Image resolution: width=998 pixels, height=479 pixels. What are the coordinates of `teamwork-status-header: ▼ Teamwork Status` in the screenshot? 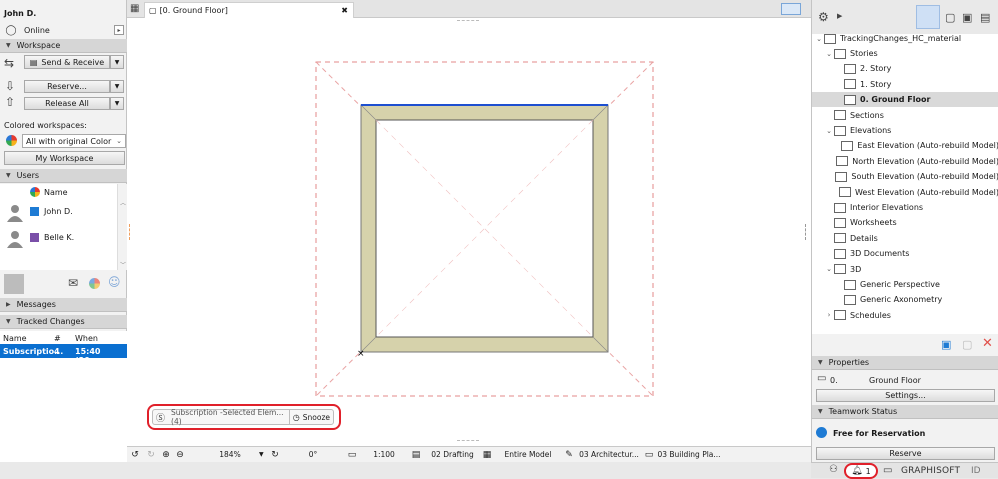 It's located at (905, 412).